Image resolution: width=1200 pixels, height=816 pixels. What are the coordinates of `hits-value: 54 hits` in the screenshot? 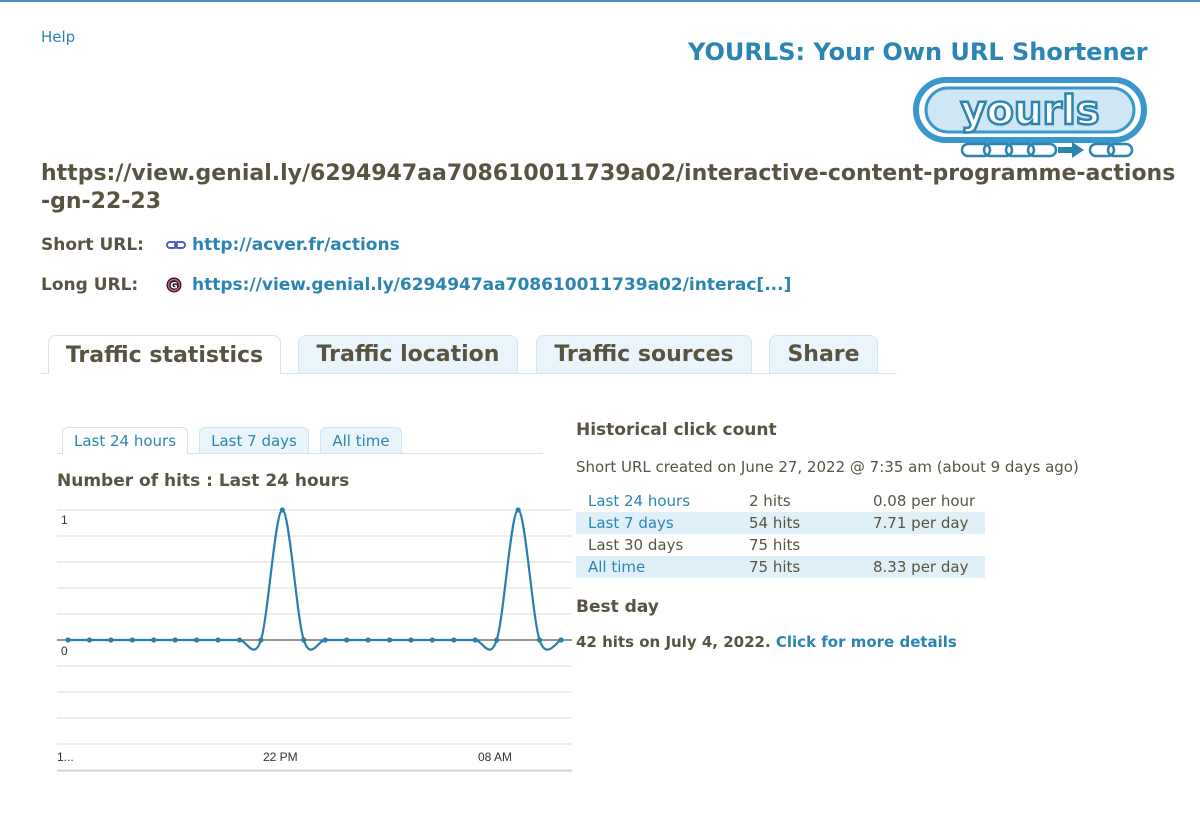 It's located at (799, 523).